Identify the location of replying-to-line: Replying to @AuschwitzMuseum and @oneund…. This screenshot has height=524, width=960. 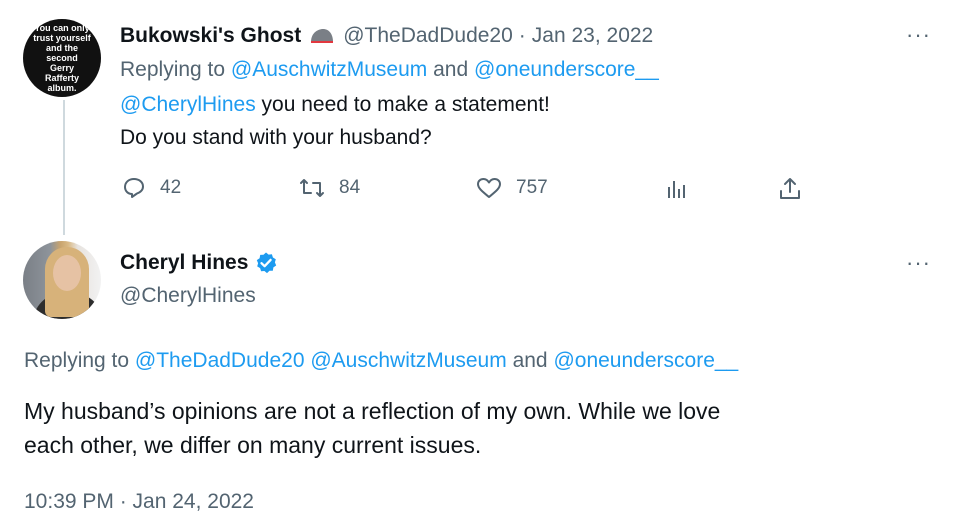
(389, 70).